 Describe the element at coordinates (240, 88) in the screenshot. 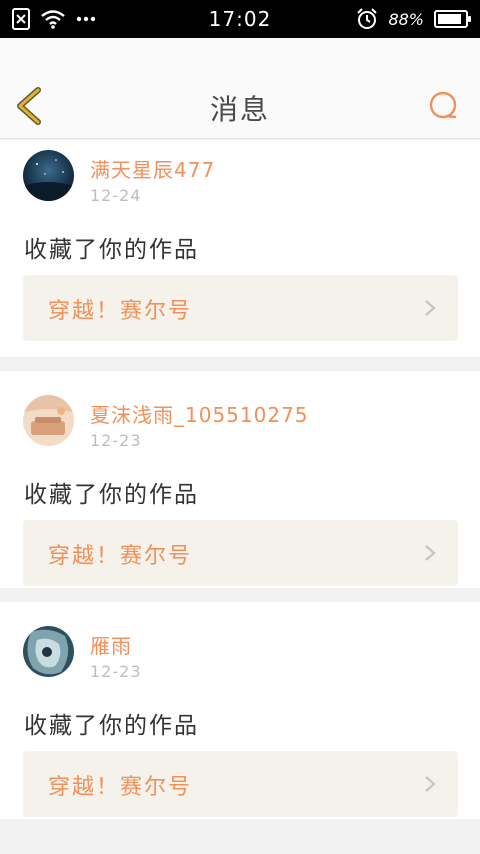

I see `app-header: 消息` at that location.